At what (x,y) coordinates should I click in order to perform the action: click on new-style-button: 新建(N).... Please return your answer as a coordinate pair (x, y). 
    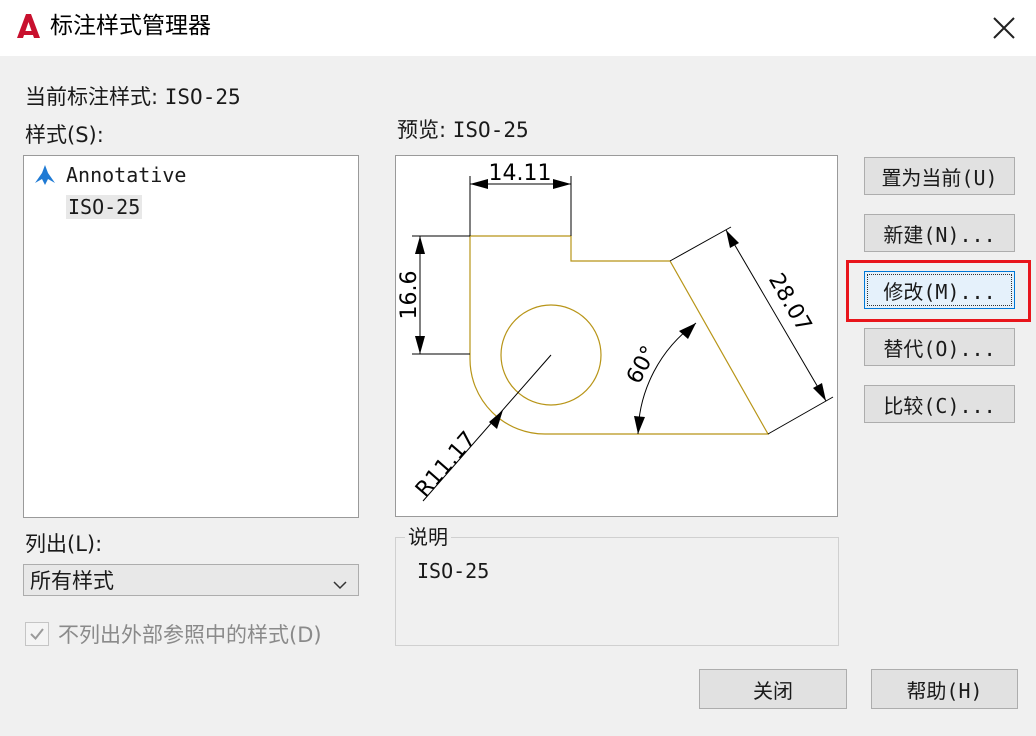
    Looking at the image, I should click on (939, 233).